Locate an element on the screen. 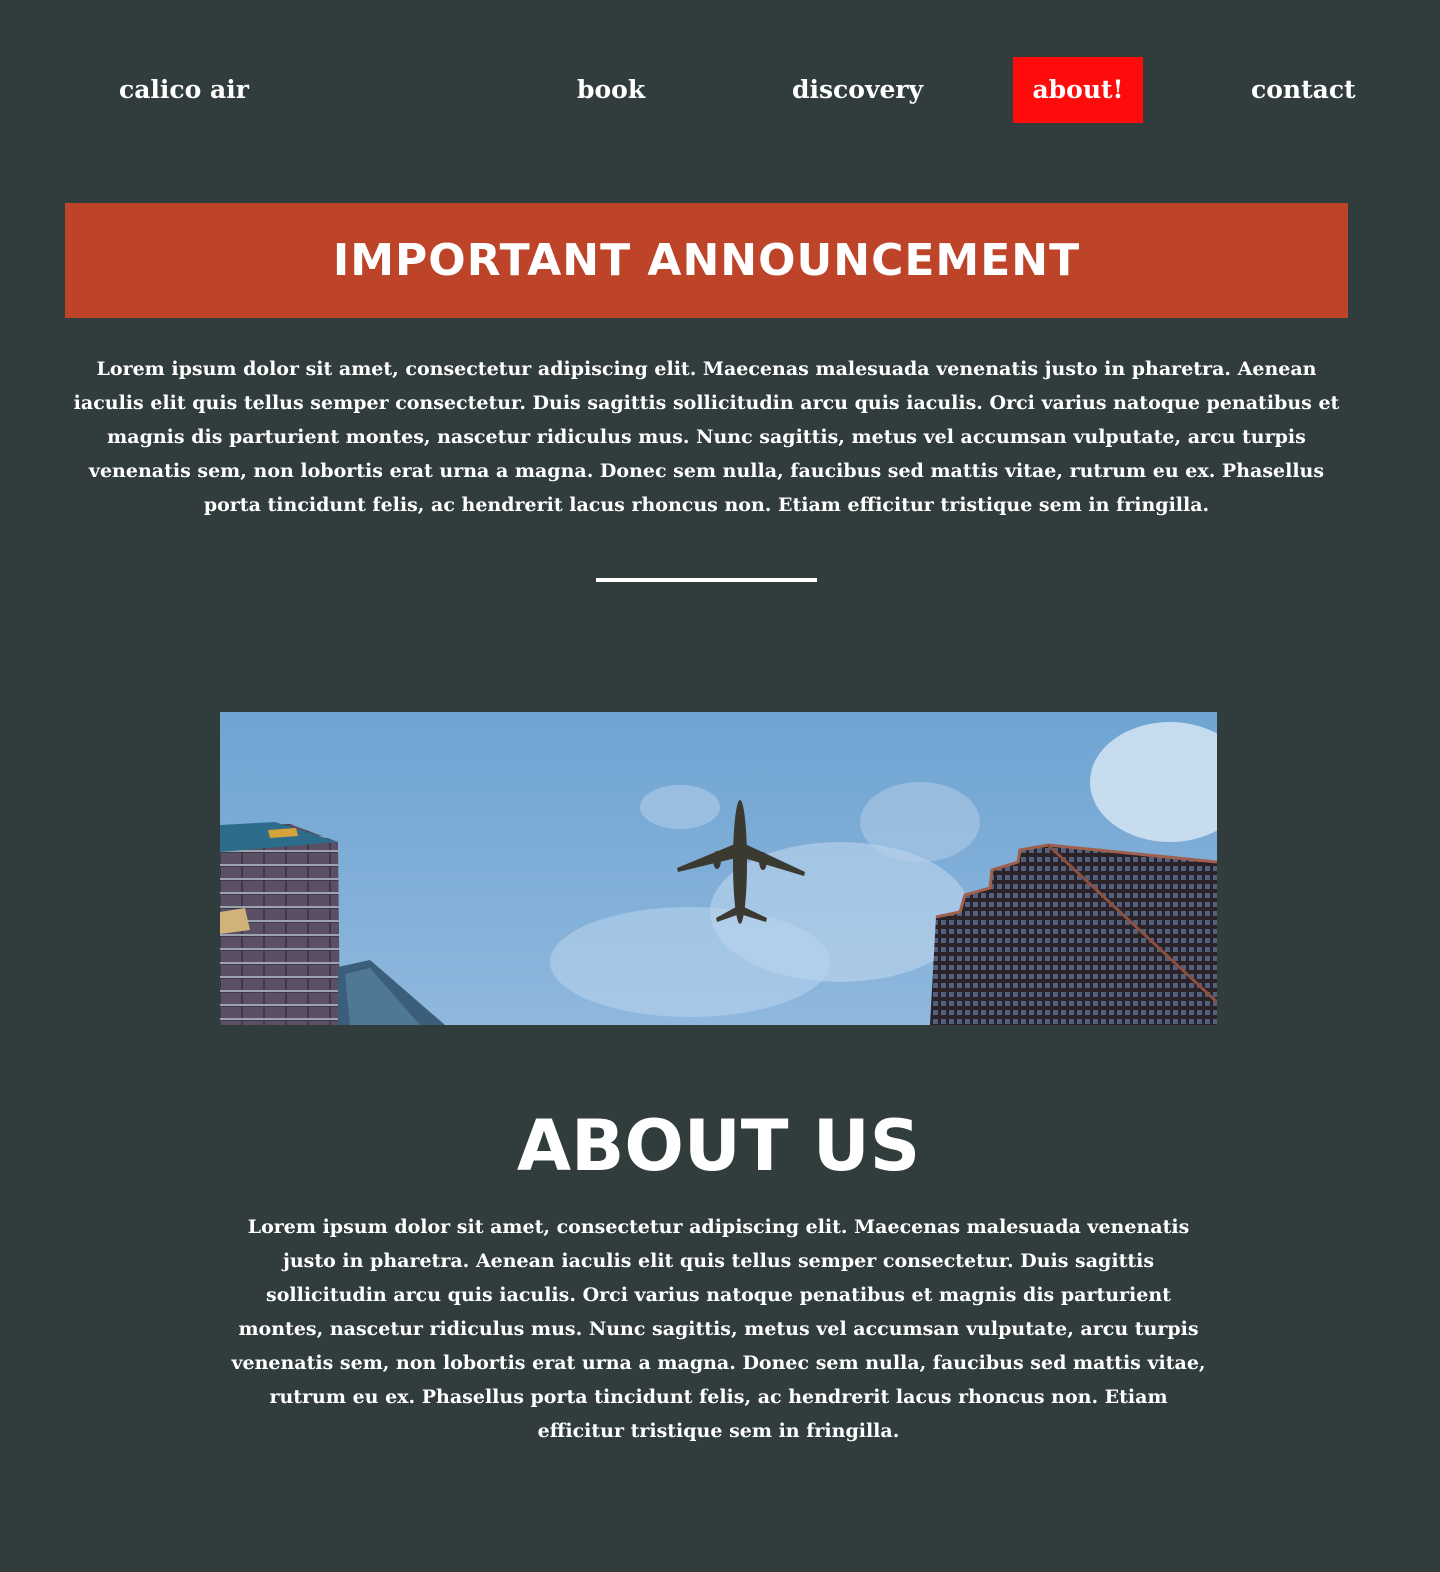 The height and width of the screenshot is (1572, 1440). nav-link-discovery: discovery is located at coordinates (857, 90).